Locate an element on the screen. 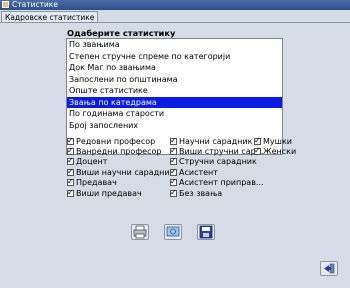  list-item: По звањима is located at coordinates (174, 45).